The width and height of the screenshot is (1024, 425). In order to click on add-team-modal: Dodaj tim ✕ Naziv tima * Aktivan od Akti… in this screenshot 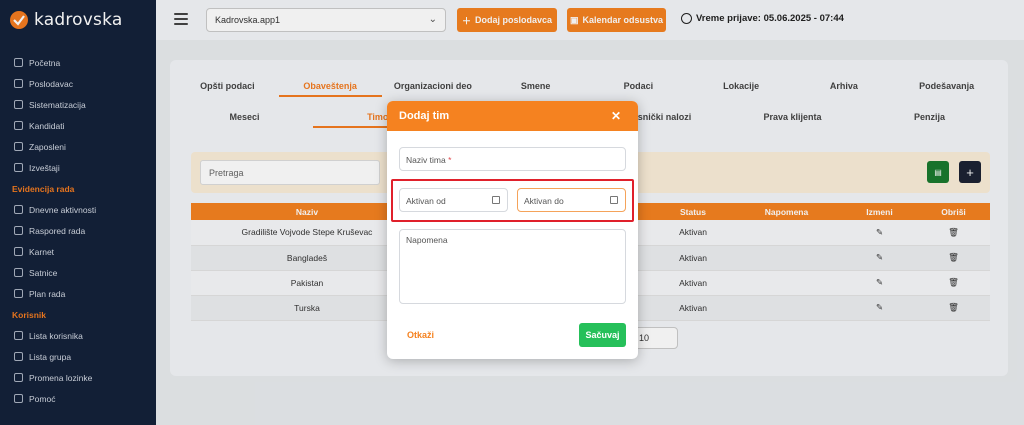, I will do `click(512, 230)`.